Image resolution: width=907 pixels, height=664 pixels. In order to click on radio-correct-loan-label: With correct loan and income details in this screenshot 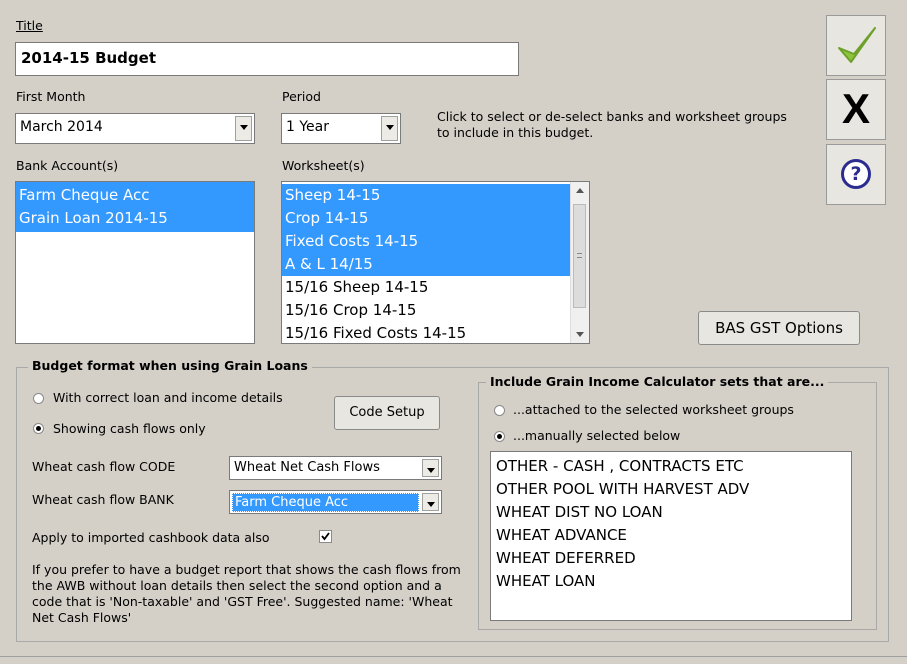, I will do `click(168, 397)`.